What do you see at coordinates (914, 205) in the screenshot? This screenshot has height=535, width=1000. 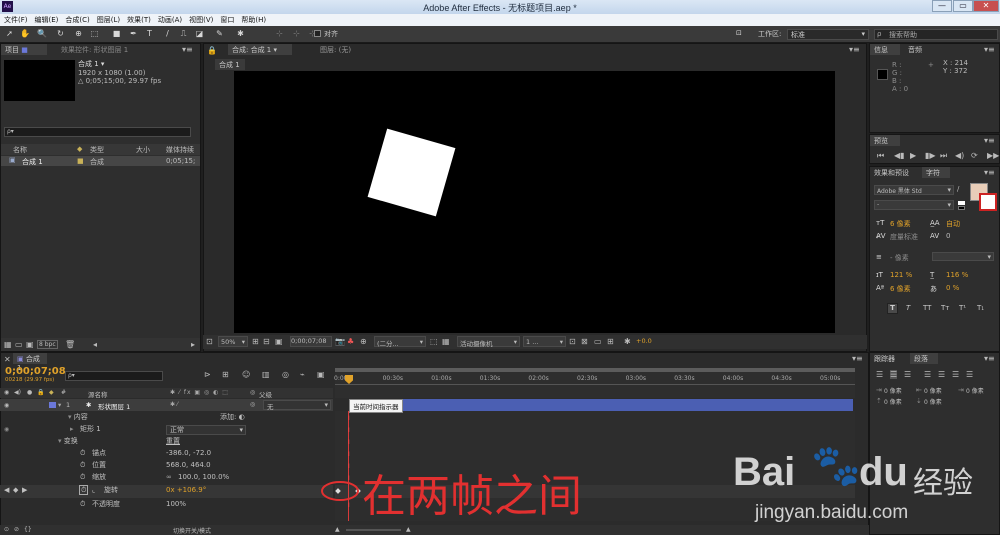 I see `font-style-select: - ▾` at bounding box center [914, 205].